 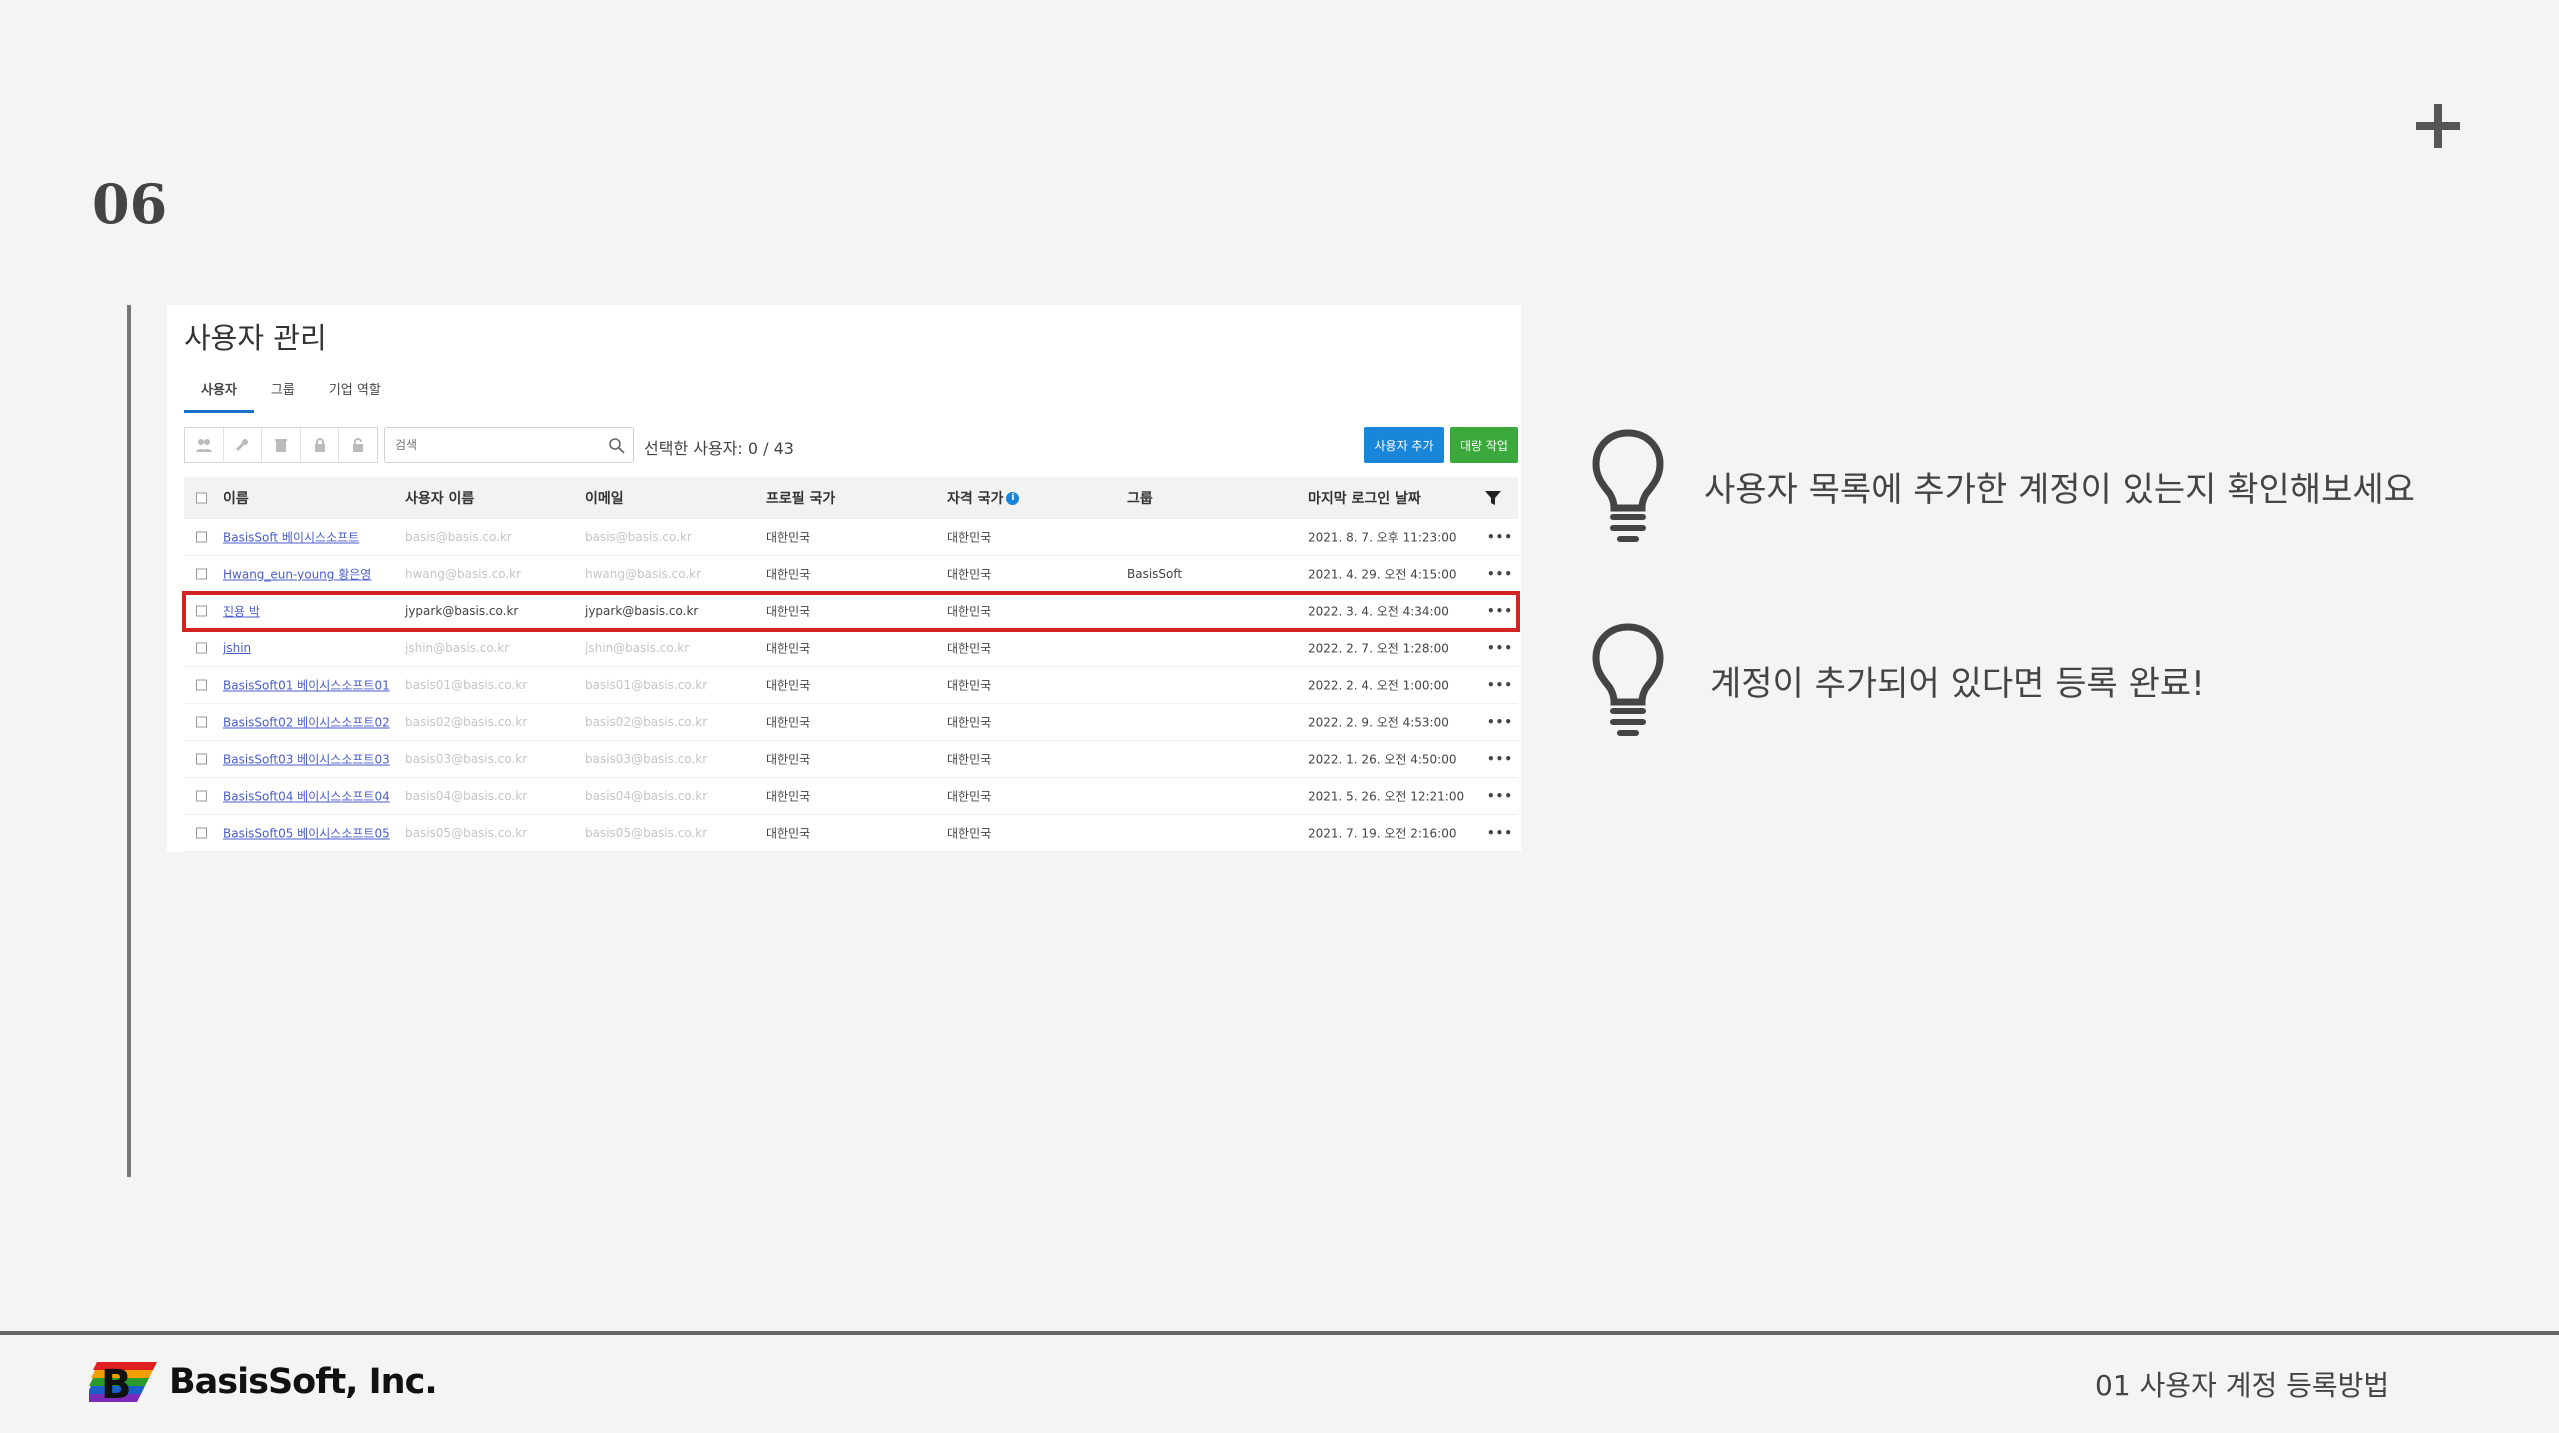 I want to click on search-icon, so click(x=617, y=446).